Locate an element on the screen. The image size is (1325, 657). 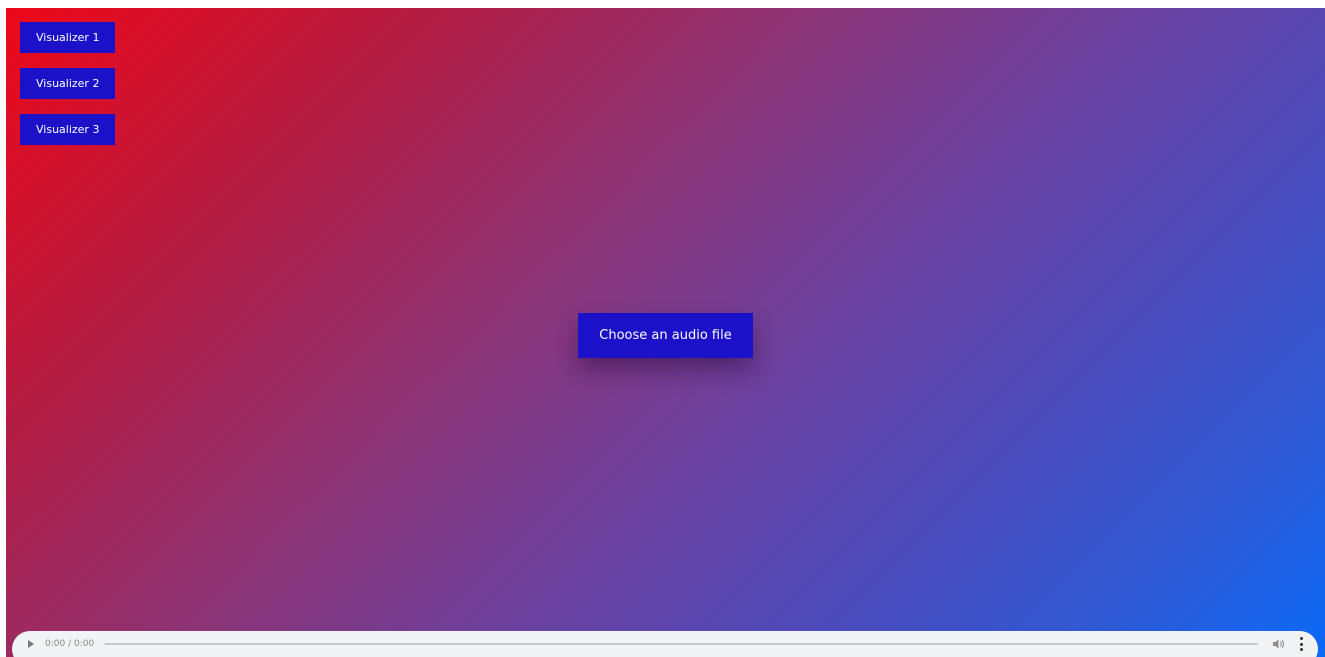
more-vert-icon is located at coordinates (1301, 644).